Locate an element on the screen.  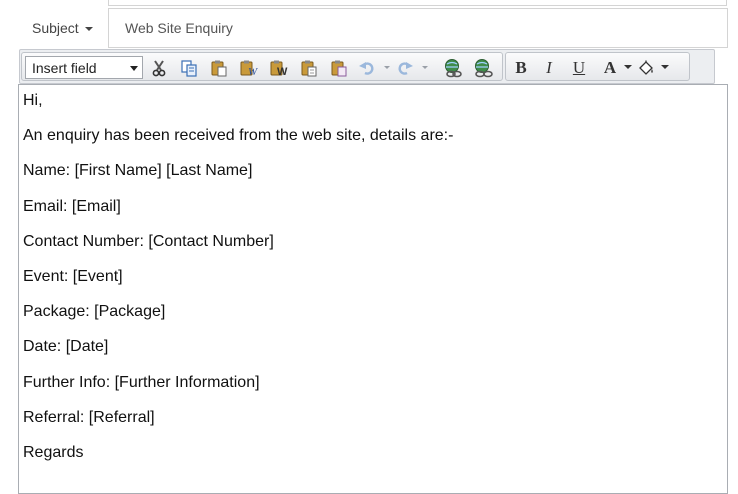
insert-link-button is located at coordinates (453, 67).